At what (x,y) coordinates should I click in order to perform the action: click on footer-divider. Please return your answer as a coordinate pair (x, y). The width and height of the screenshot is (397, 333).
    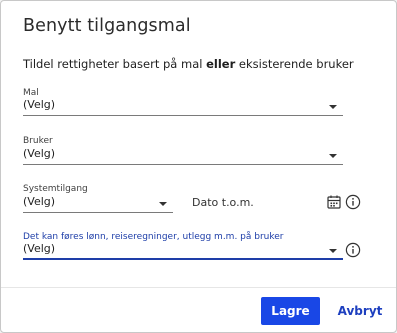
    Looking at the image, I should click on (198, 287).